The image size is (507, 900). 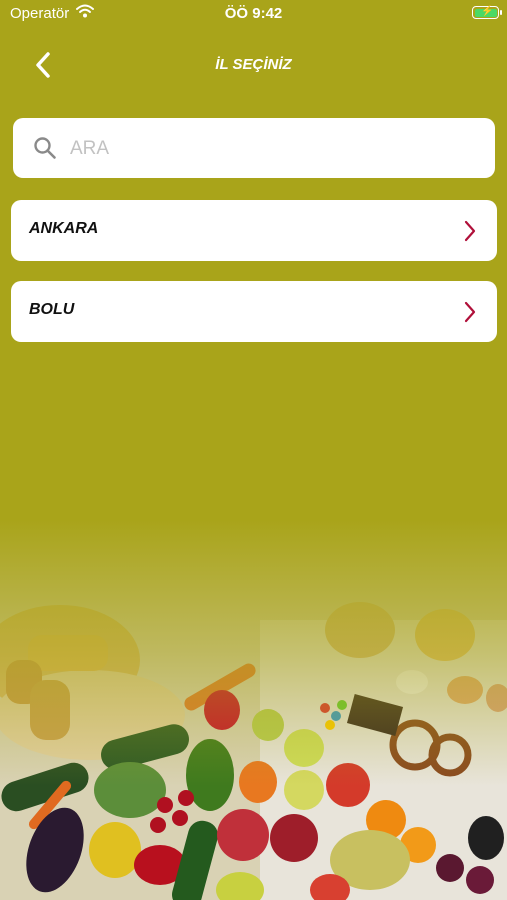 I want to click on status-time: ÖÖ 9:42, so click(x=253, y=13).